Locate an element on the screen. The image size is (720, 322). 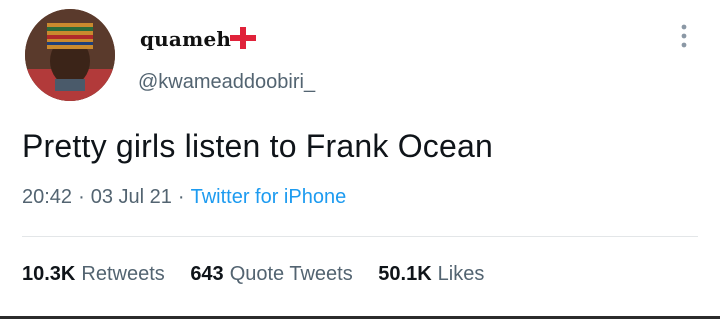
likes-stat: 50.1K Likes is located at coordinates (431, 274).